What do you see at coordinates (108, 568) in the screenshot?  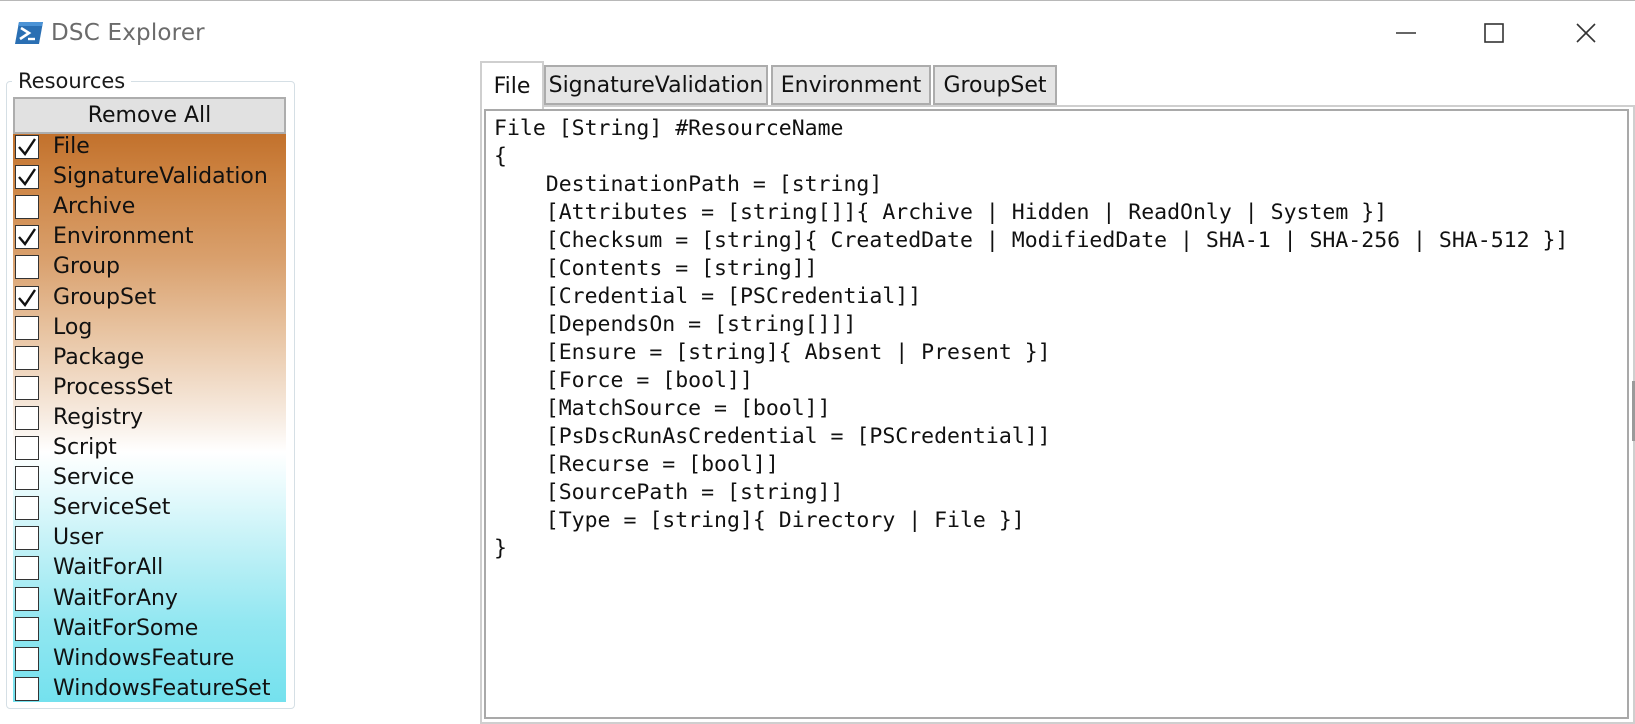 I see `resource-label: WaitForAll` at bounding box center [108, 568].